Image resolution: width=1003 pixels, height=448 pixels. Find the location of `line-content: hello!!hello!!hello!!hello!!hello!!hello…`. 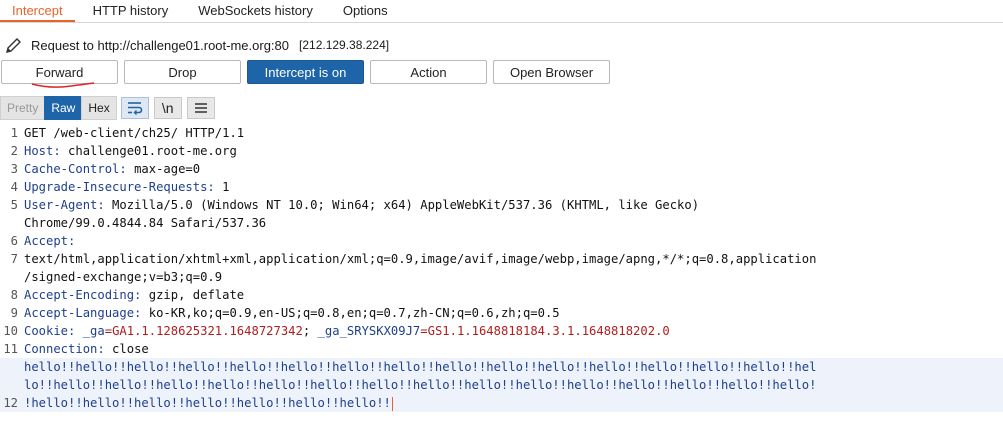

line-content: hello!!hello!!hello!!hello!!hello!!hello… is located at coordinates (513, 367).